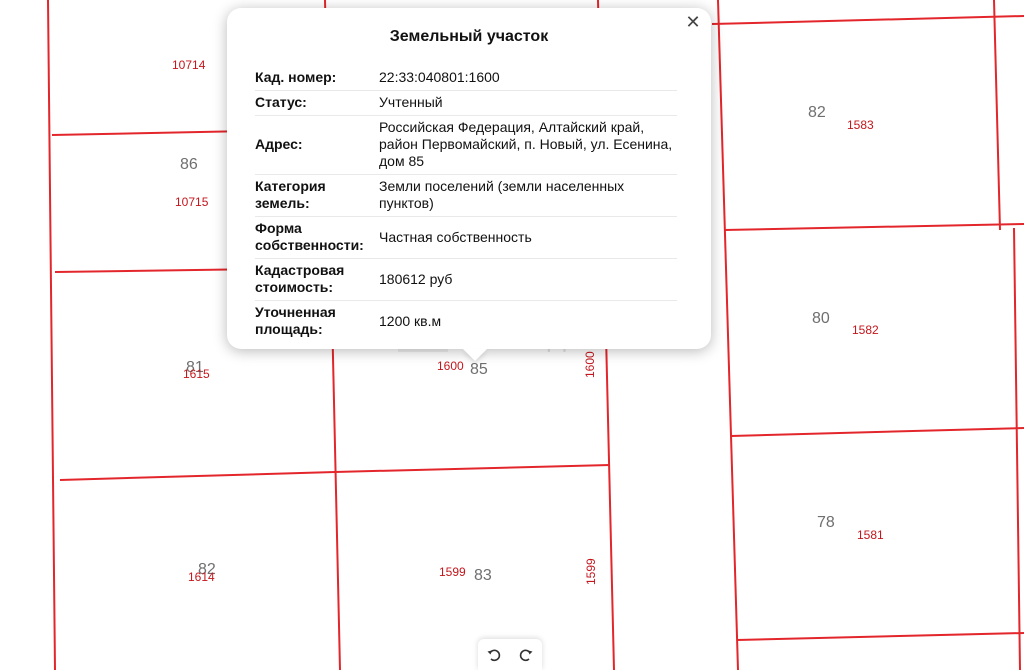 The width and height of the screenshot is (1024, 670). What do you see at coordinates (450, 366) in the screenshot?
I see `cad-label: 1600` at bounding box center [450, 366].